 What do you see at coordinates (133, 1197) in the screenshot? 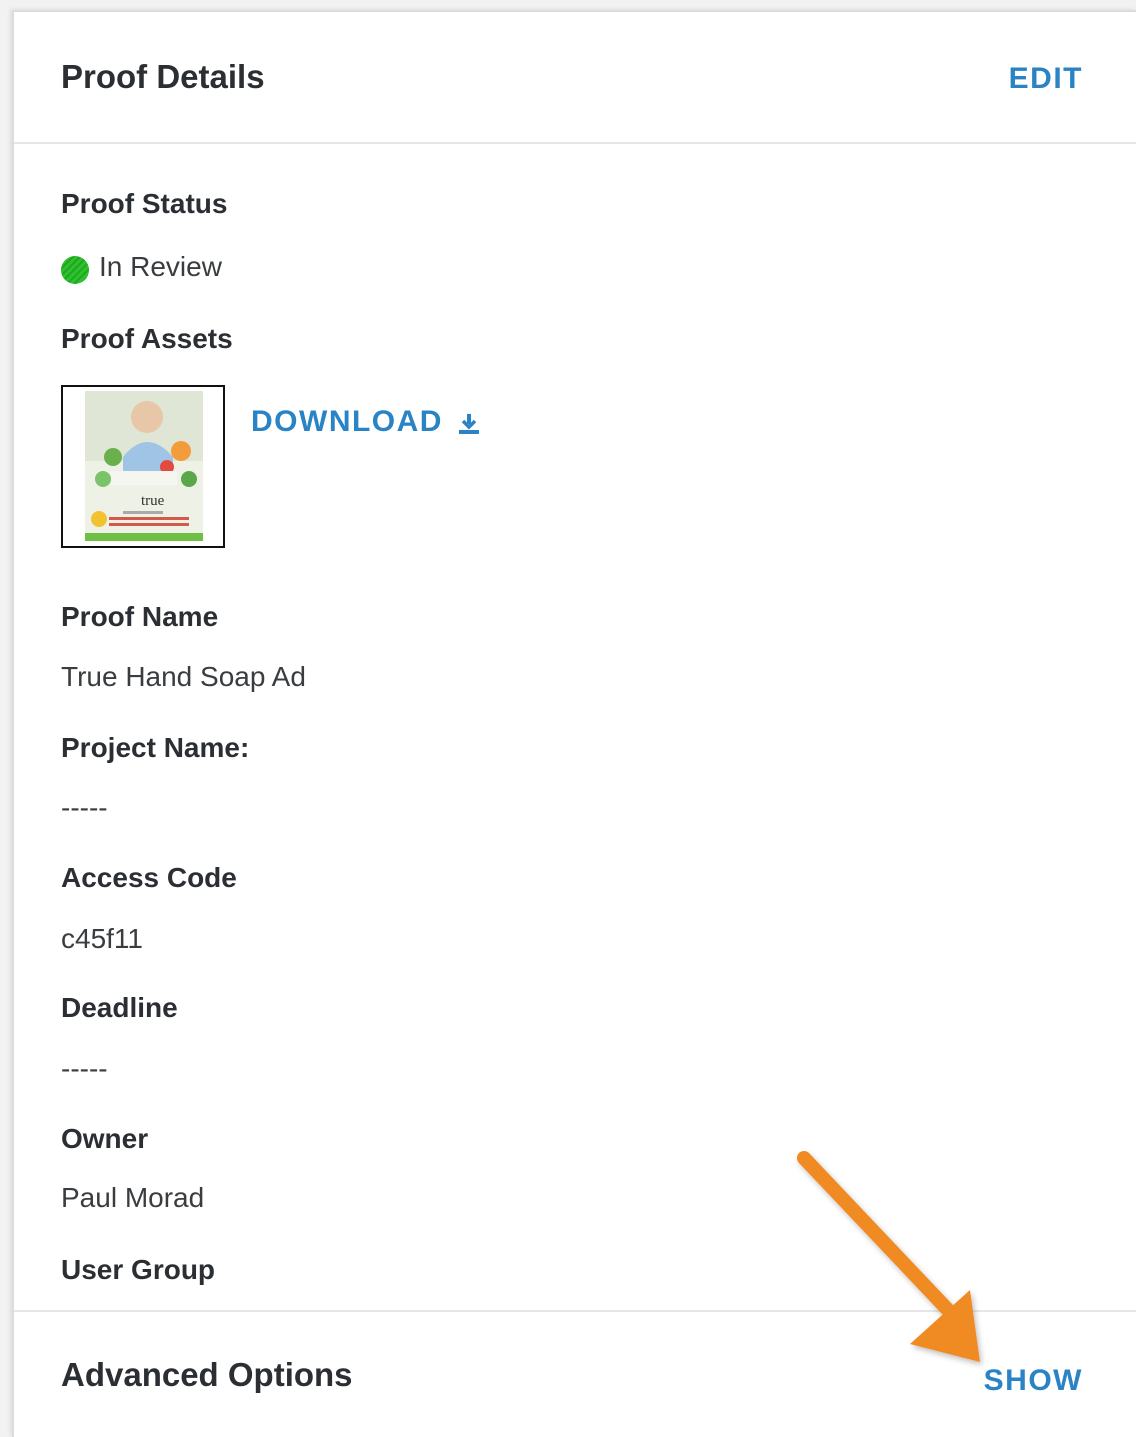
I see `owner-value: Paul Morad` at bounding box center [133, 1197].